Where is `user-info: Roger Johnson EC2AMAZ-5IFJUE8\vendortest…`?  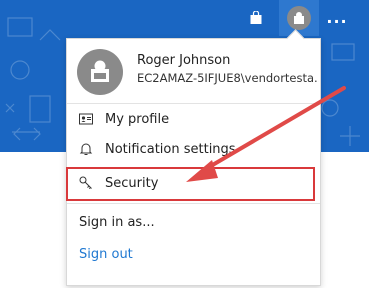 user-info: Roger Johnson EC2AMAZ-5IFJUE8\vendortest… is located at coordinates (198, 72).